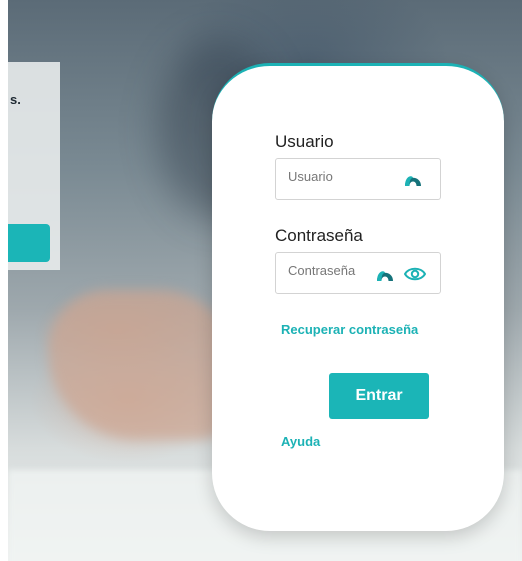  I want to click on password-field-box, so click(358, 273).